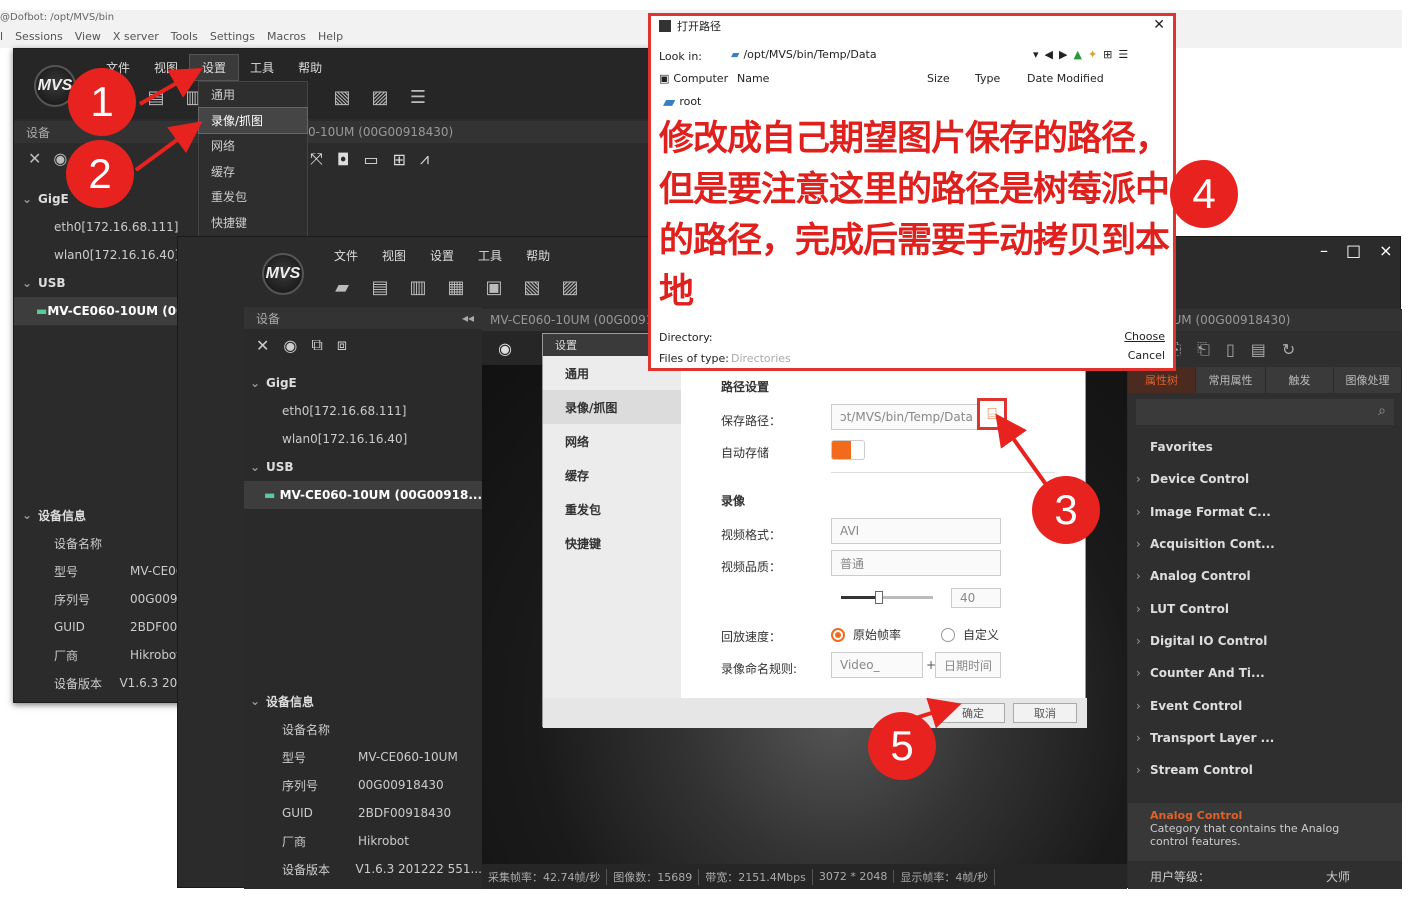 The height and width of the screenshot is (900, 1410). Describe the element at coordinates (102, 102) in the screenshot. I see `callout-1: 1` at that location.